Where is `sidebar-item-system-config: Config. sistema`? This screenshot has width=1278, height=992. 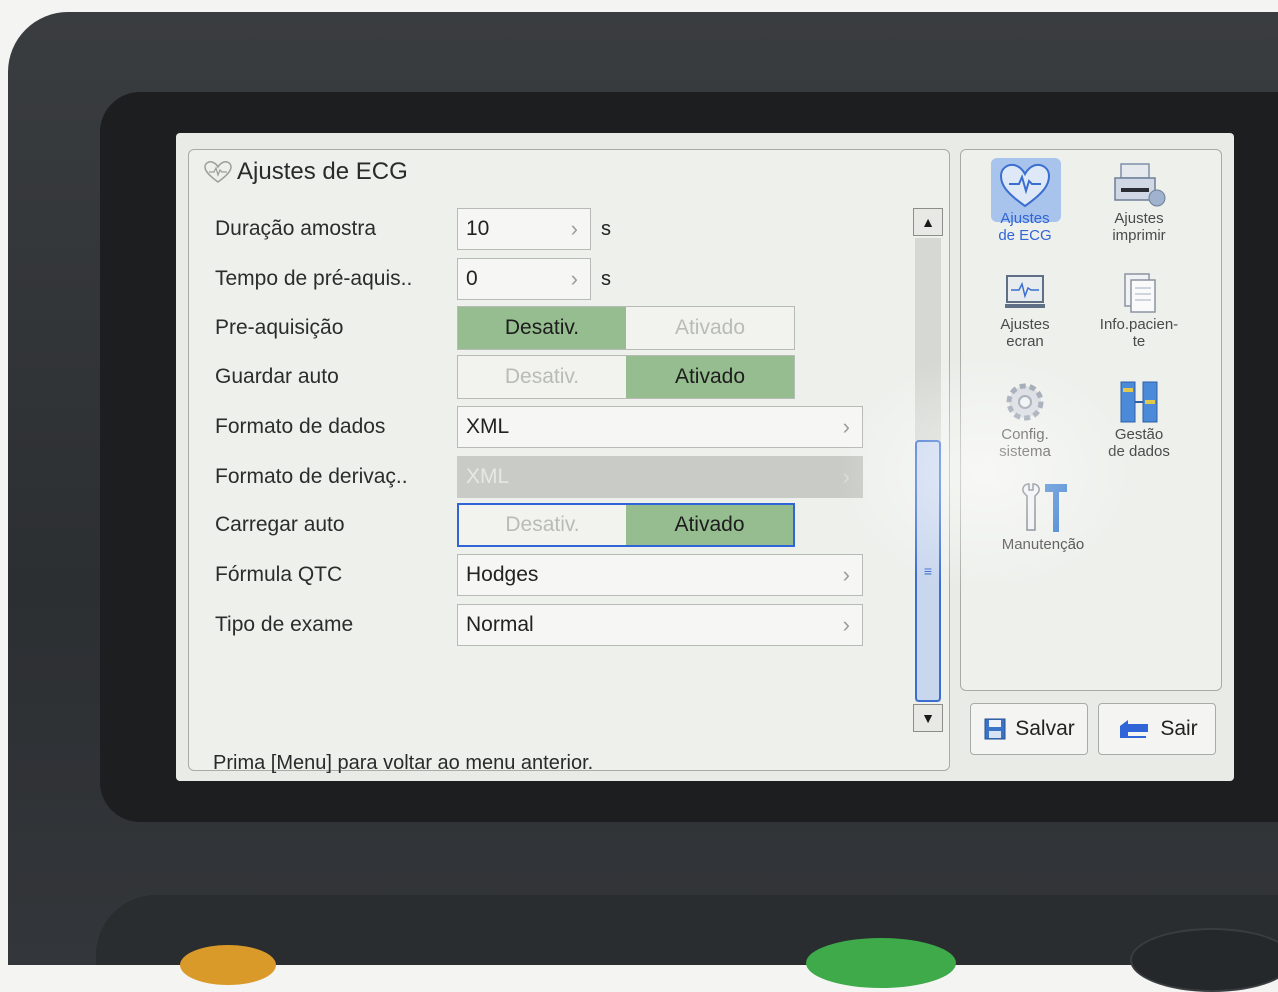 sidebar-item-system-config: Config. sistema is located at coordinates (1025, 419).